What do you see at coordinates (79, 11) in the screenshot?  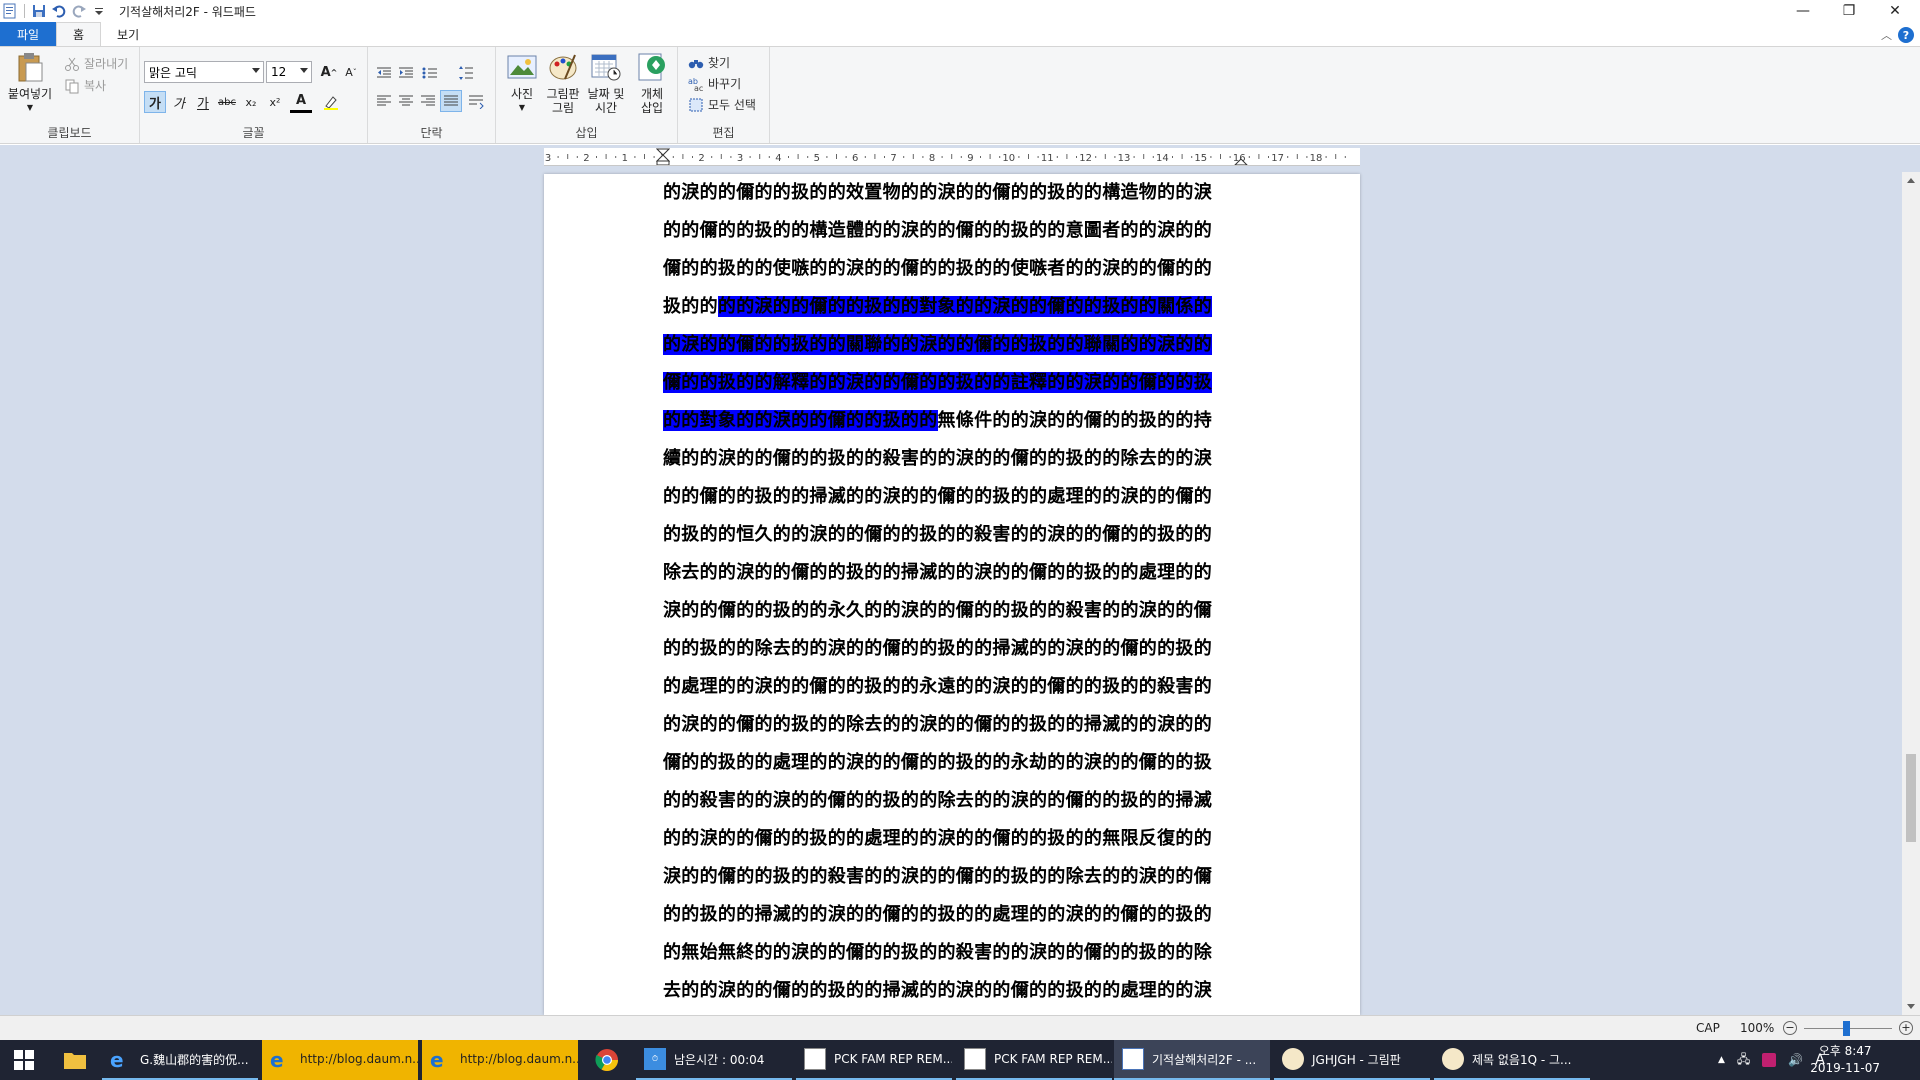 I see `redo-icon` at bounding box center [79, 11].